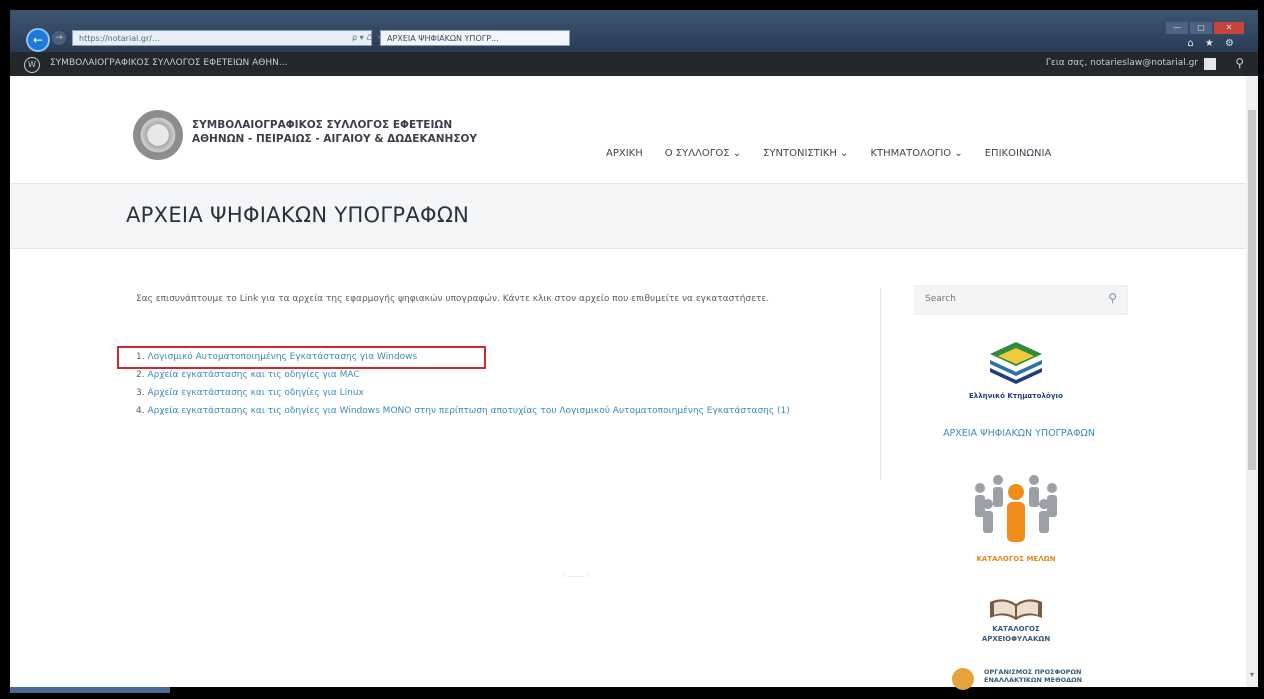 The image size is (1264, 699). I want to click on archivists-catalog-caption: ΚΑΤΑΛΟΓΟΣ ΑΡΧΕΙΟΦΥΛΑΚΩΝ, so click(1016, 634).